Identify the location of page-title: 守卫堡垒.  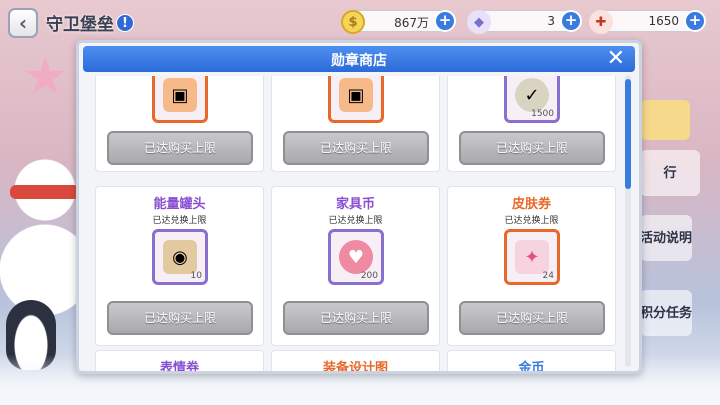
(80, 25).